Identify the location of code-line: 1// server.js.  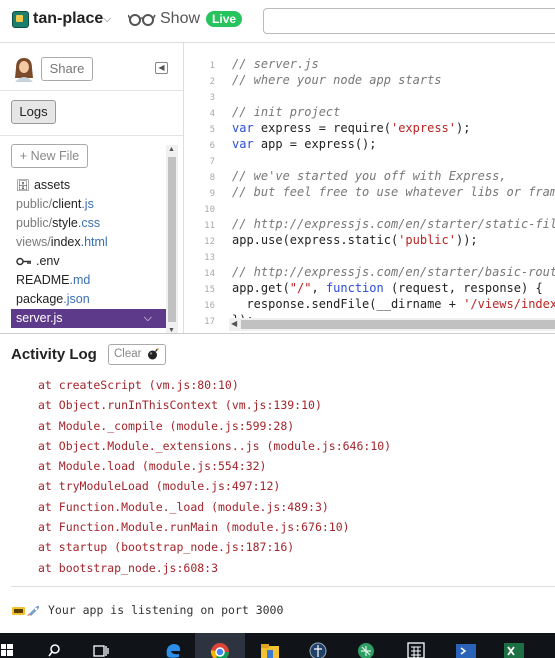
(264, 64).